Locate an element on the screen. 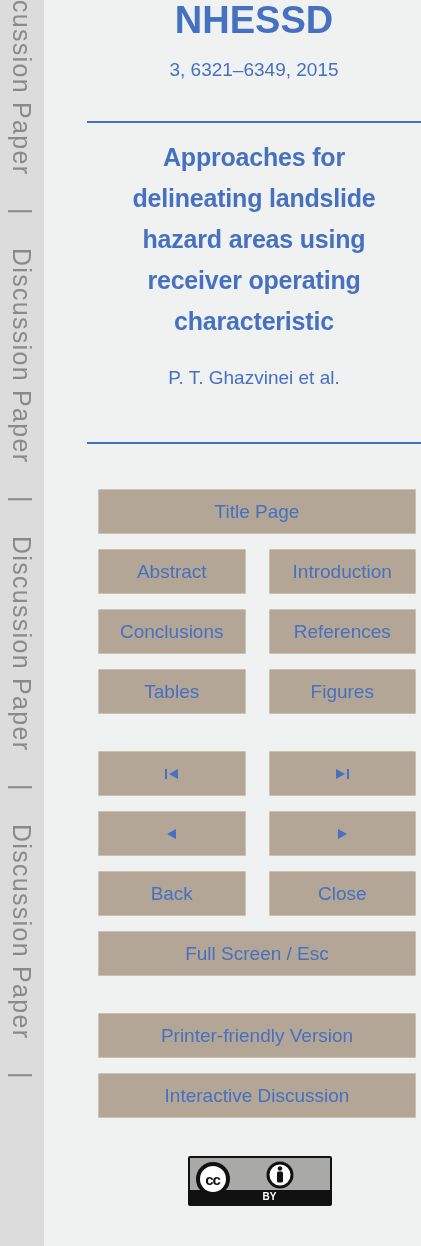 The width and height of the screenshot is (421, 1246). license-badge: BY cc is located at coordinates (259, 1181).